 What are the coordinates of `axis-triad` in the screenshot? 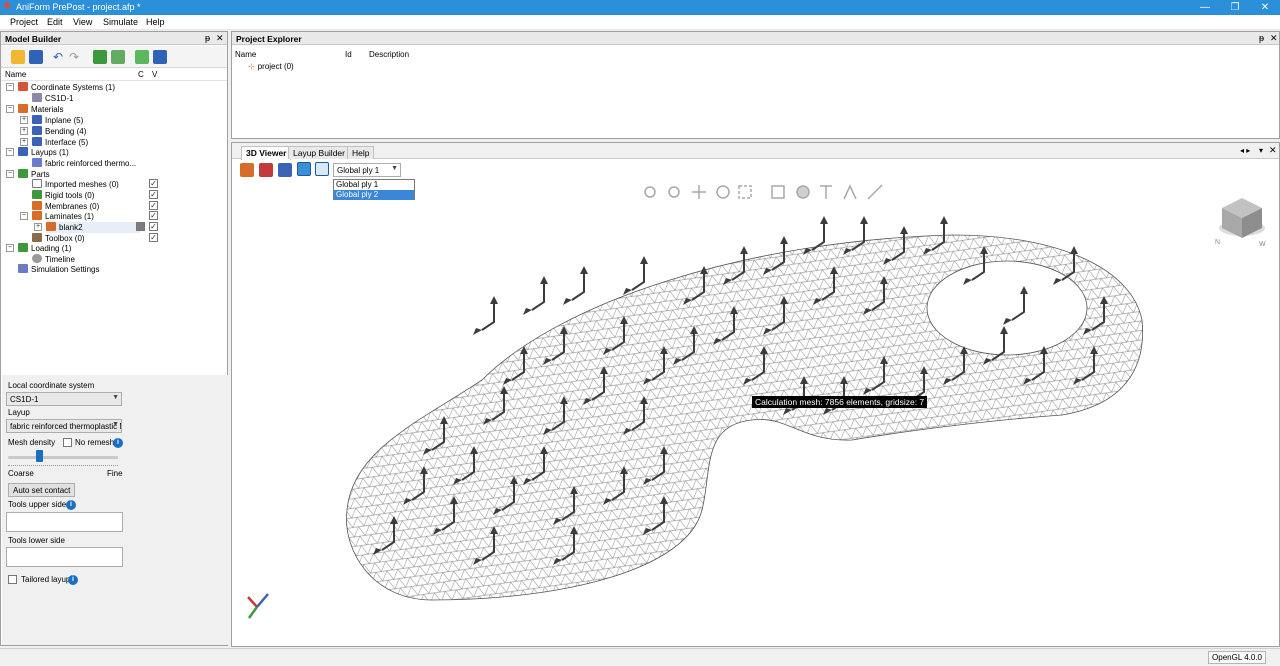 It's located at (258, 606).